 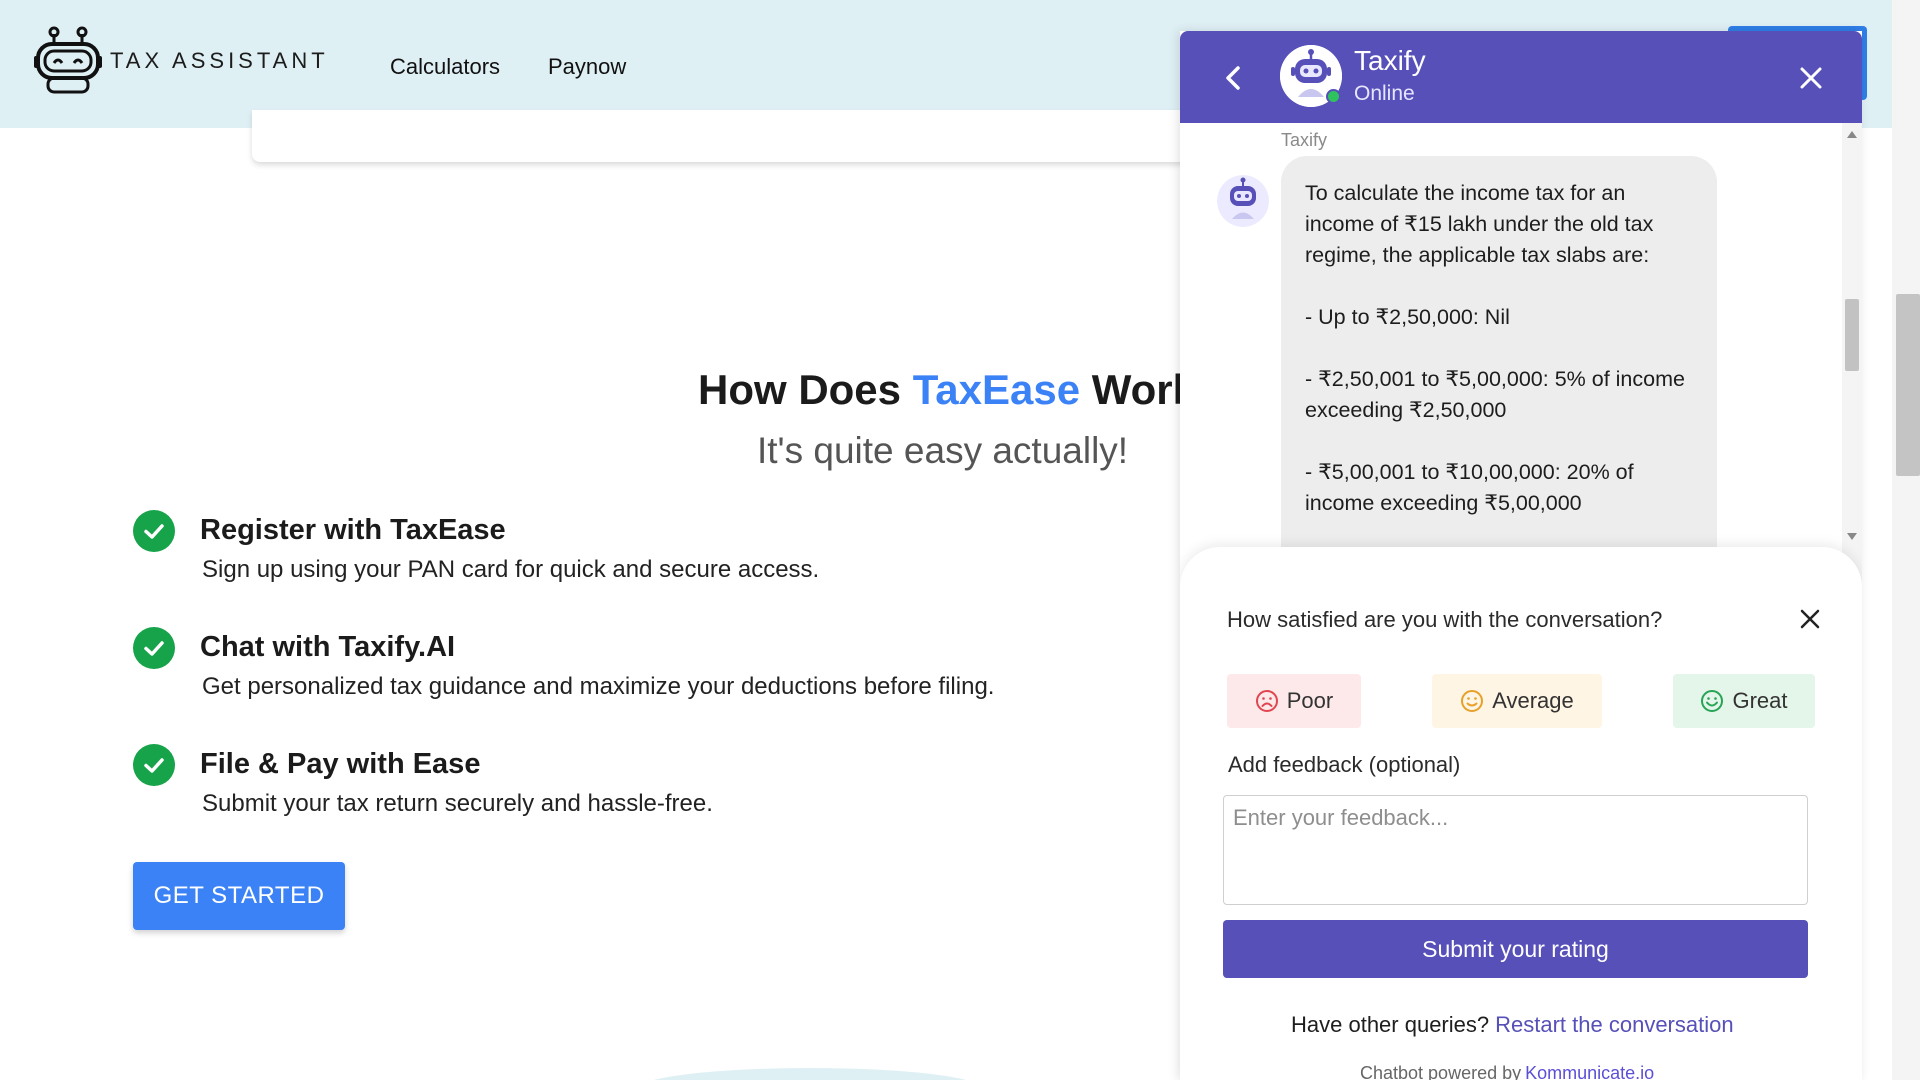 What do you see at coordinates (1515, 850) in the screenshot?
I see `feedback-input` at bounding box center [1515, 850].